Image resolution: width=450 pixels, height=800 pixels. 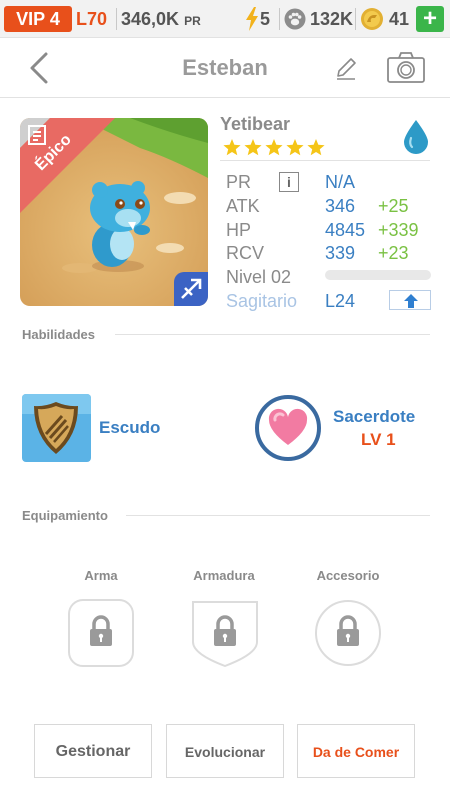 What do you see at coordinates (255, 124) in the screenshot?
I see `creature-name: Yetibear` at bounding box center [255, 124].